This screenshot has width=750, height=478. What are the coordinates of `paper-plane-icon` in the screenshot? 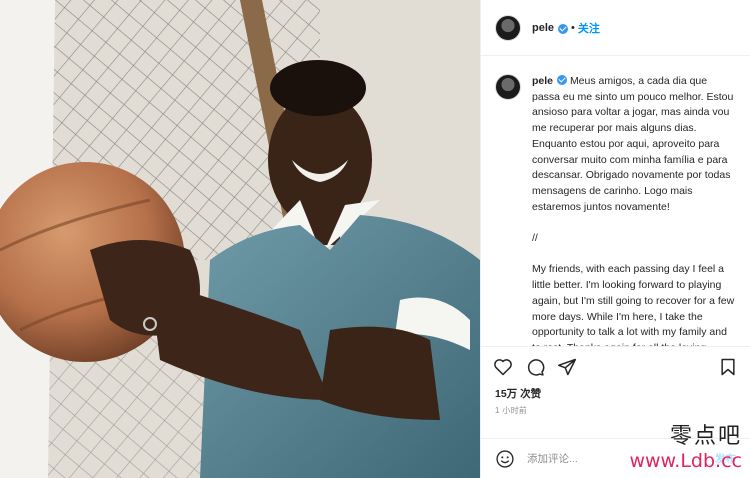 It's located at (567, 367).